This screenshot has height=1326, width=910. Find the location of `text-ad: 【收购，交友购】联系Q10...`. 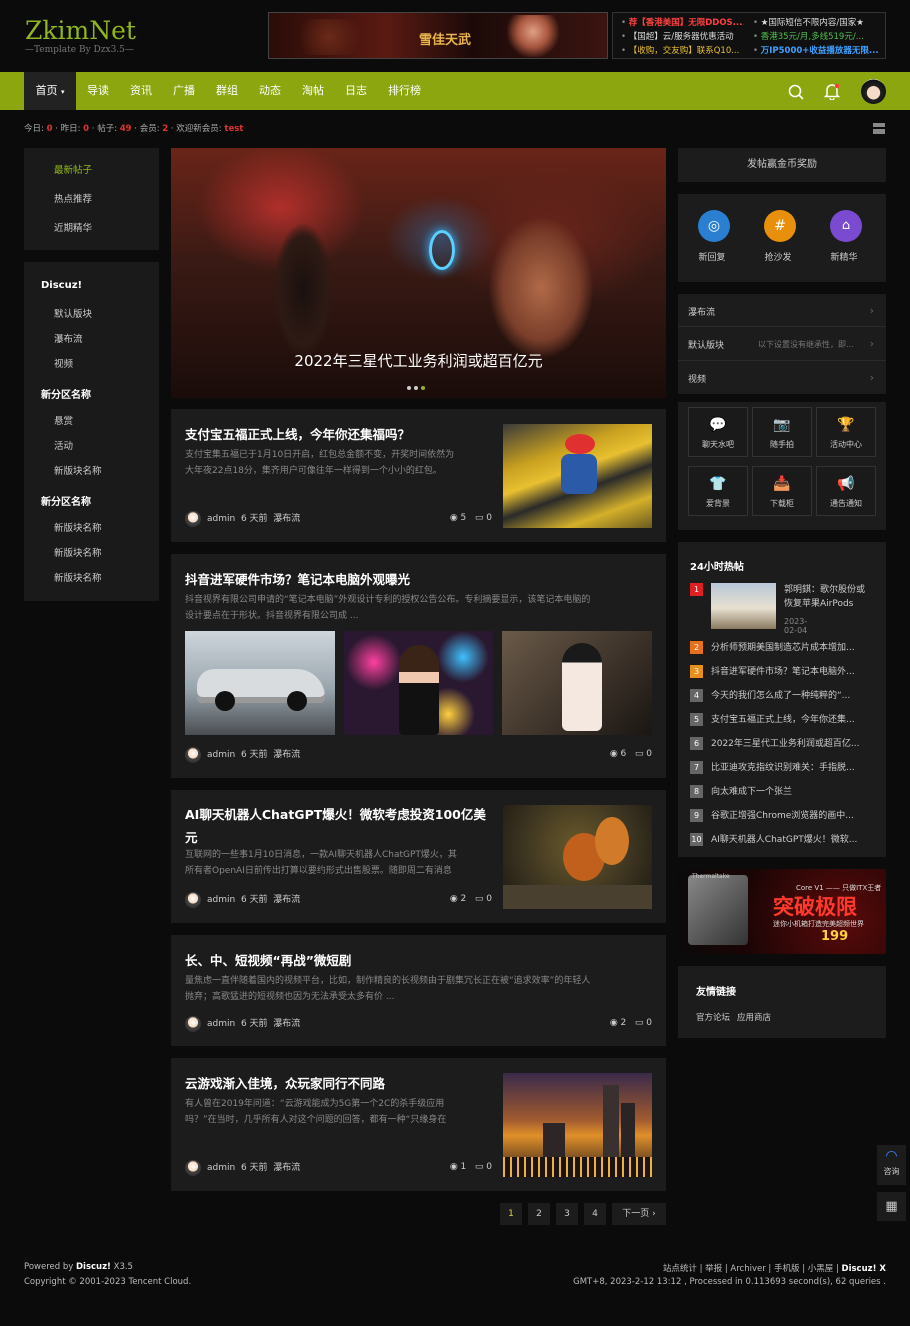

text-ad: 【收购，交友购】联系Q10... is located at coordinates (687, 51).